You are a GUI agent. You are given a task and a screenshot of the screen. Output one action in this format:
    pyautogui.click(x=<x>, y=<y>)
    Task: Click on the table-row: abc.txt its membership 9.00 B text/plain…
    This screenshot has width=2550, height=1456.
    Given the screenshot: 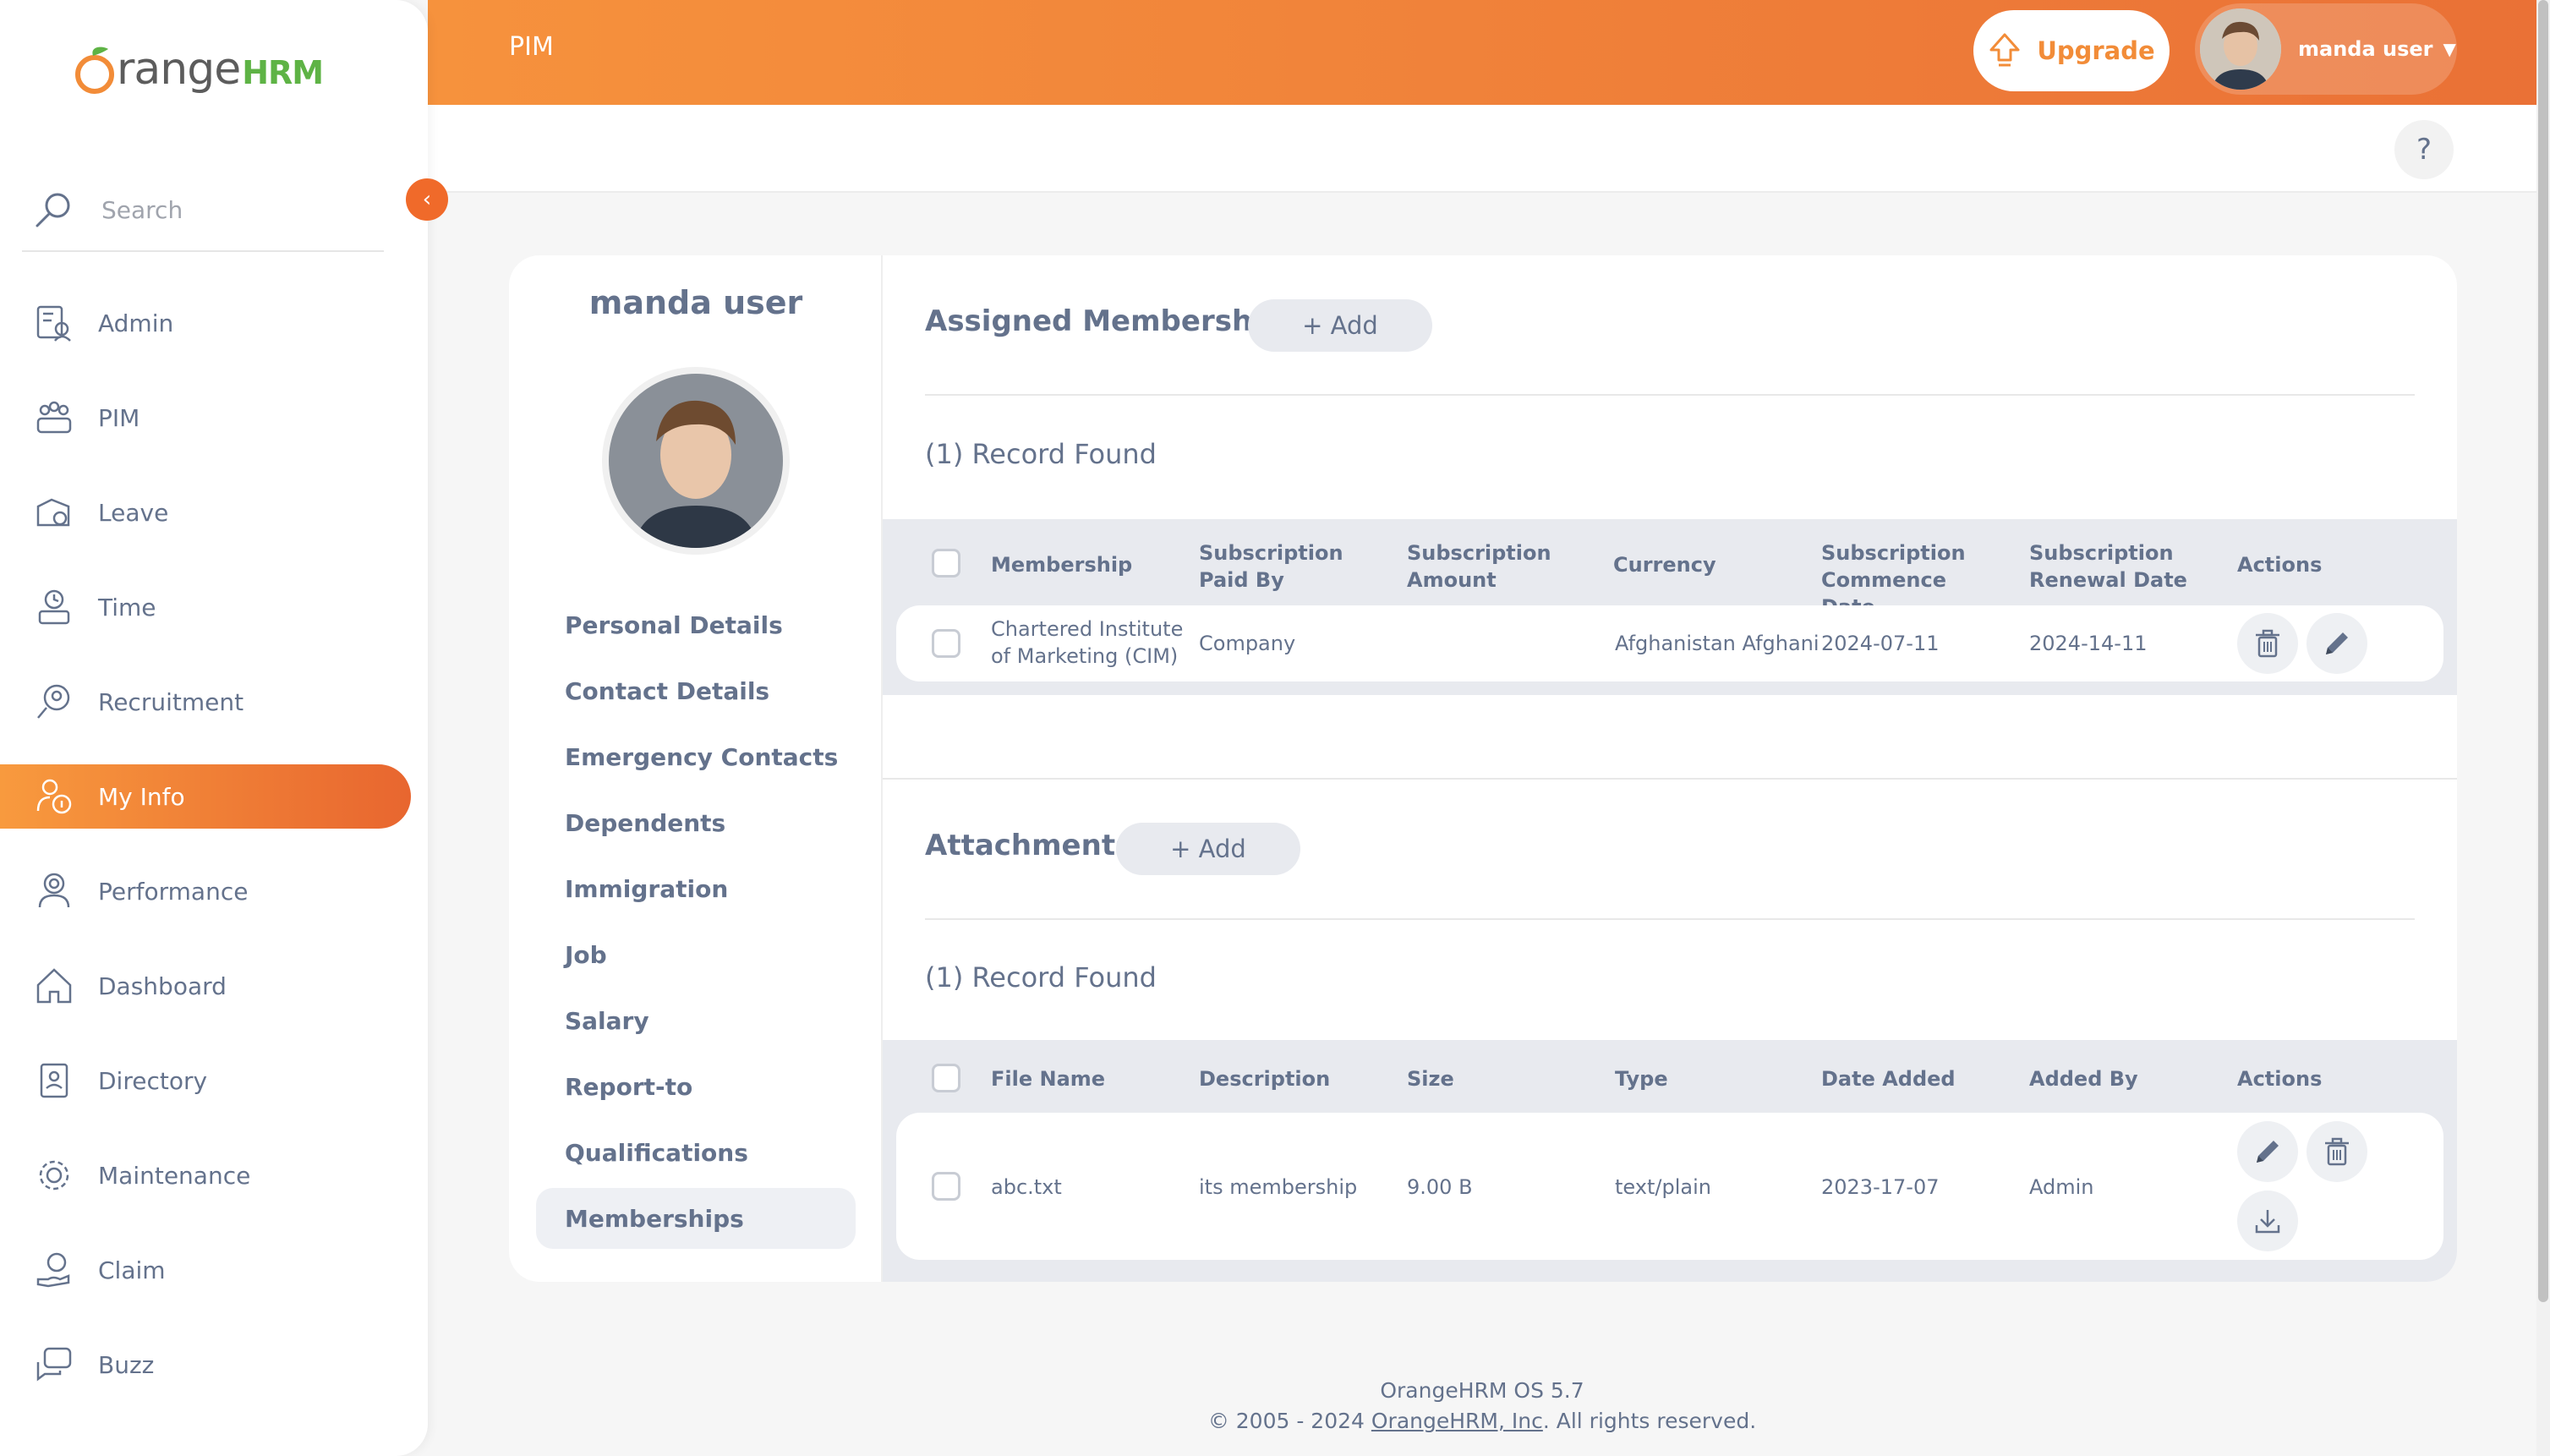 What is the action you would take?
    pyautogui.click(x=1669, y=1186)
    